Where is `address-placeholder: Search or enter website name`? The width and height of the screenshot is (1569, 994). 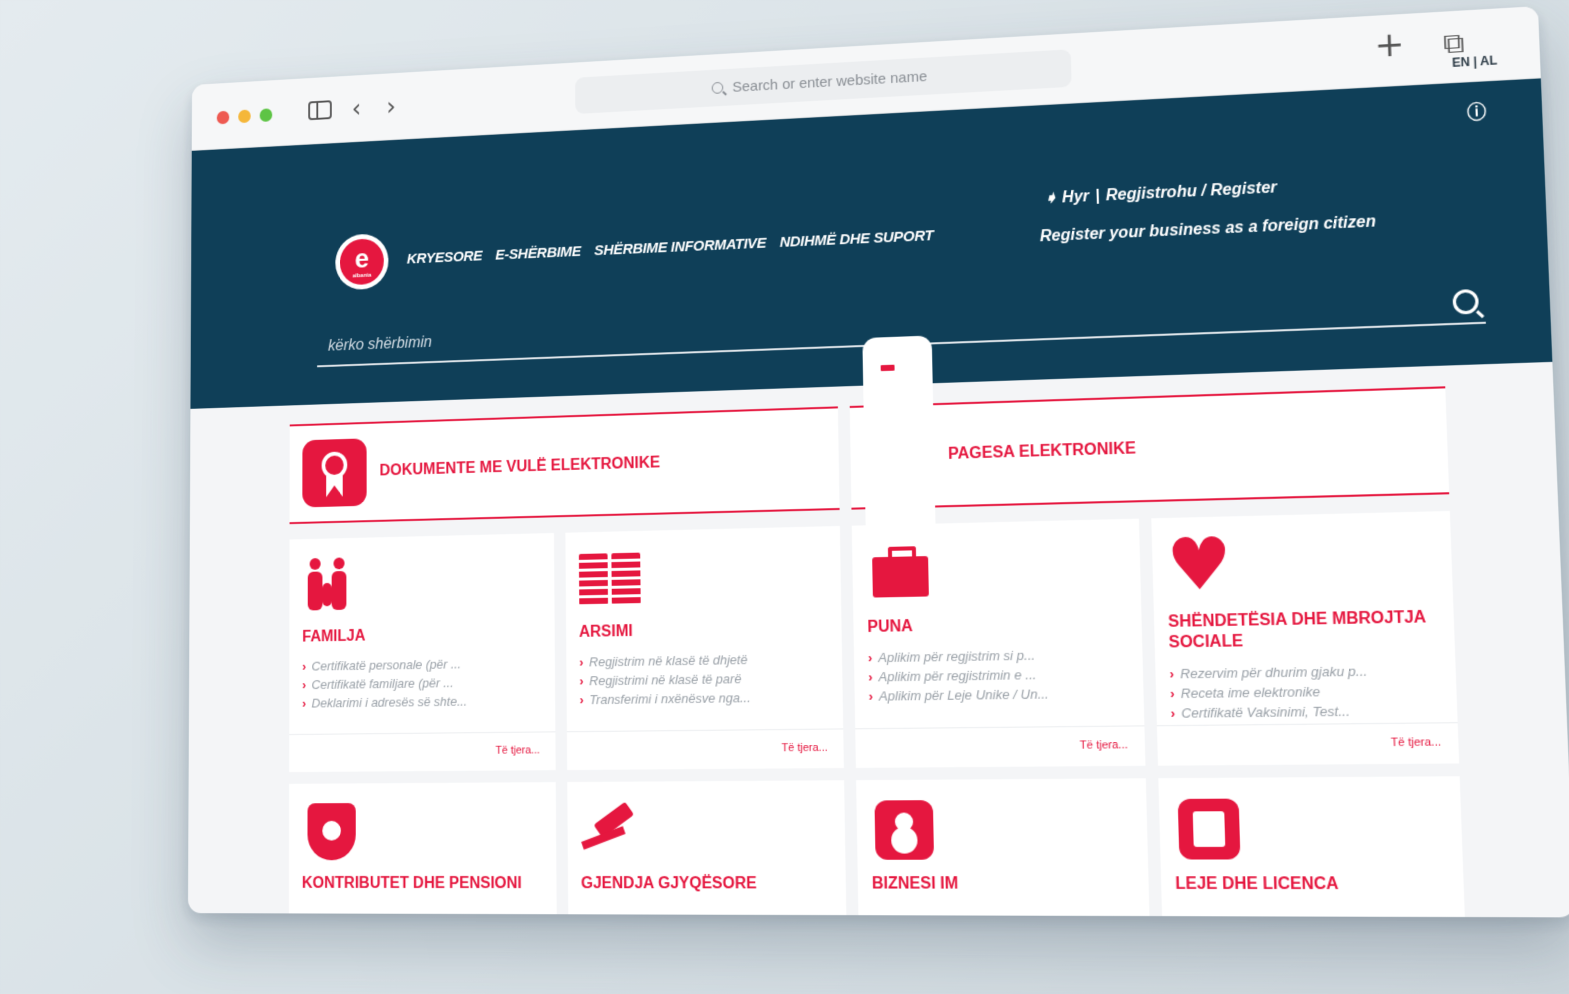 address-placeholder: Search or enter website name is located at coordinates (829, 81).